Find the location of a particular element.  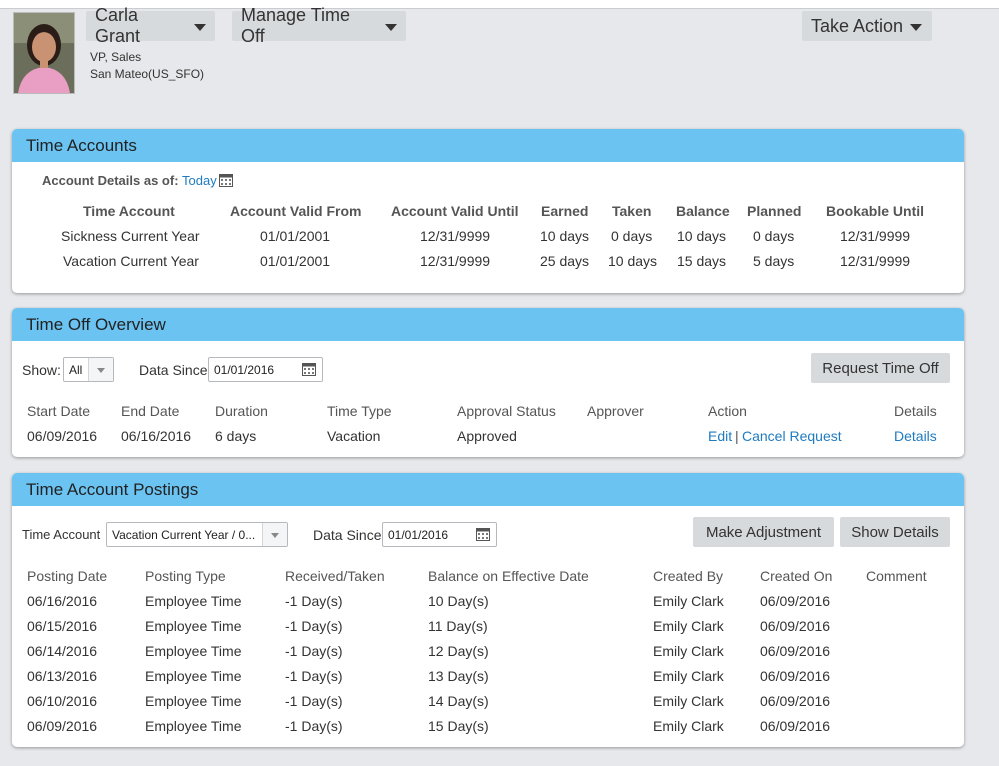

table-cell: 12/31/9999 is located at coordinates (875, 236).